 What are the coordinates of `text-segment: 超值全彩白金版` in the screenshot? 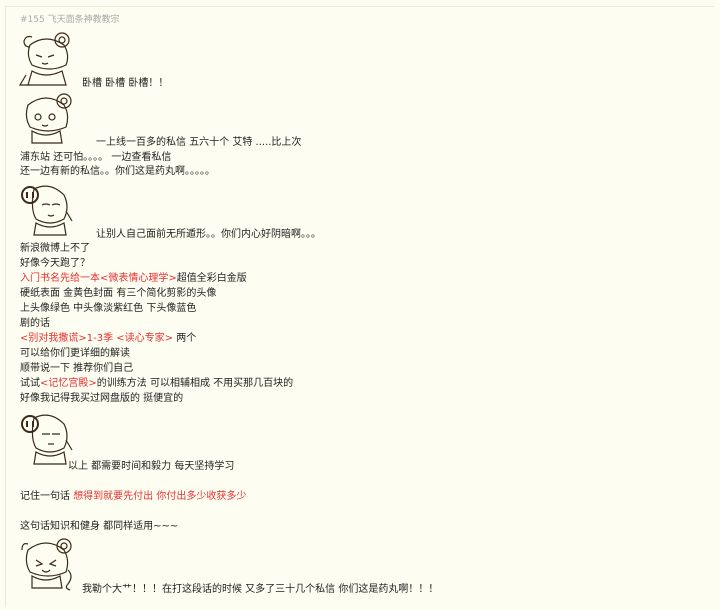 It's located at (211, 278).